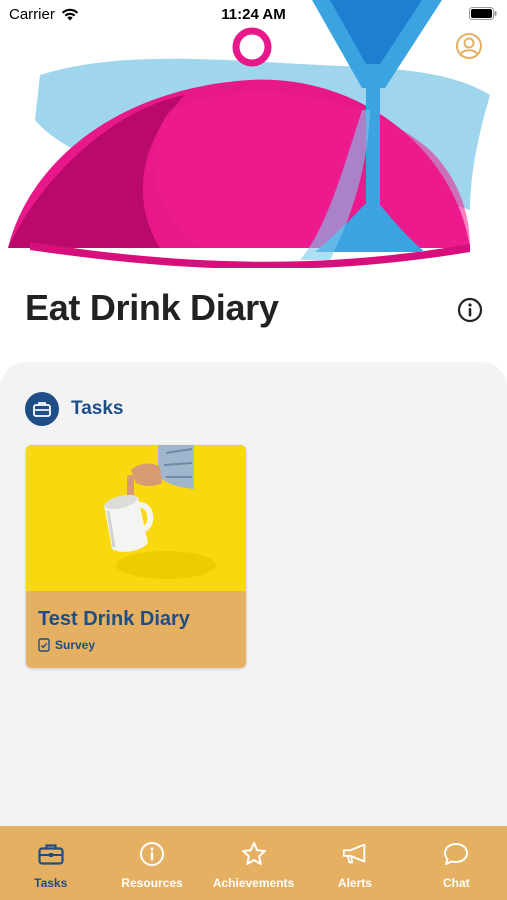 This screenshot has height=900, width=507. I want to click on profile-button, so click(469, 46).